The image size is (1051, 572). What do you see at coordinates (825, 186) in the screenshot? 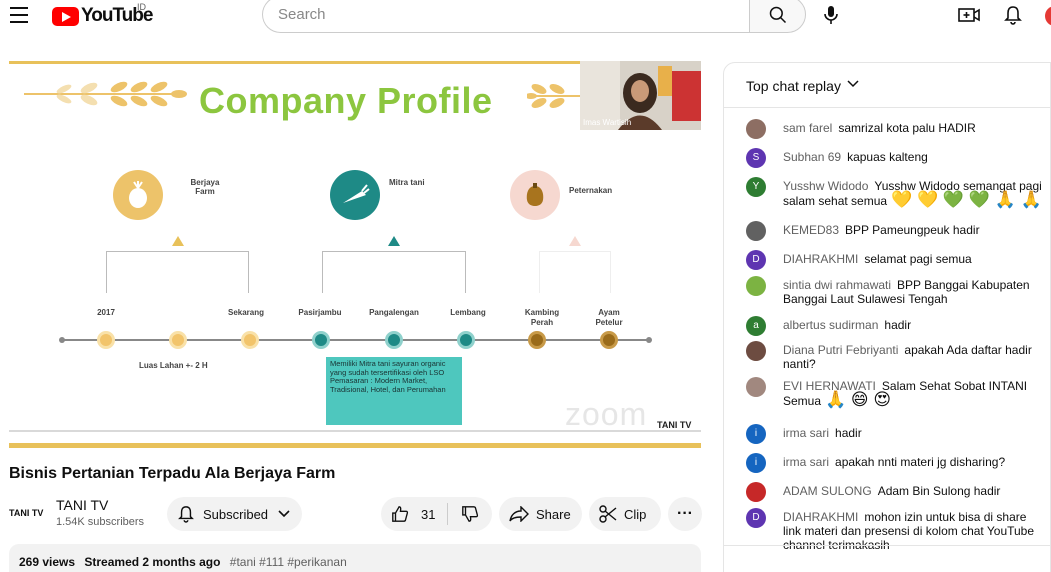
I see `chat-author: Yusshw Widodo` at bounding box center [825, 186].